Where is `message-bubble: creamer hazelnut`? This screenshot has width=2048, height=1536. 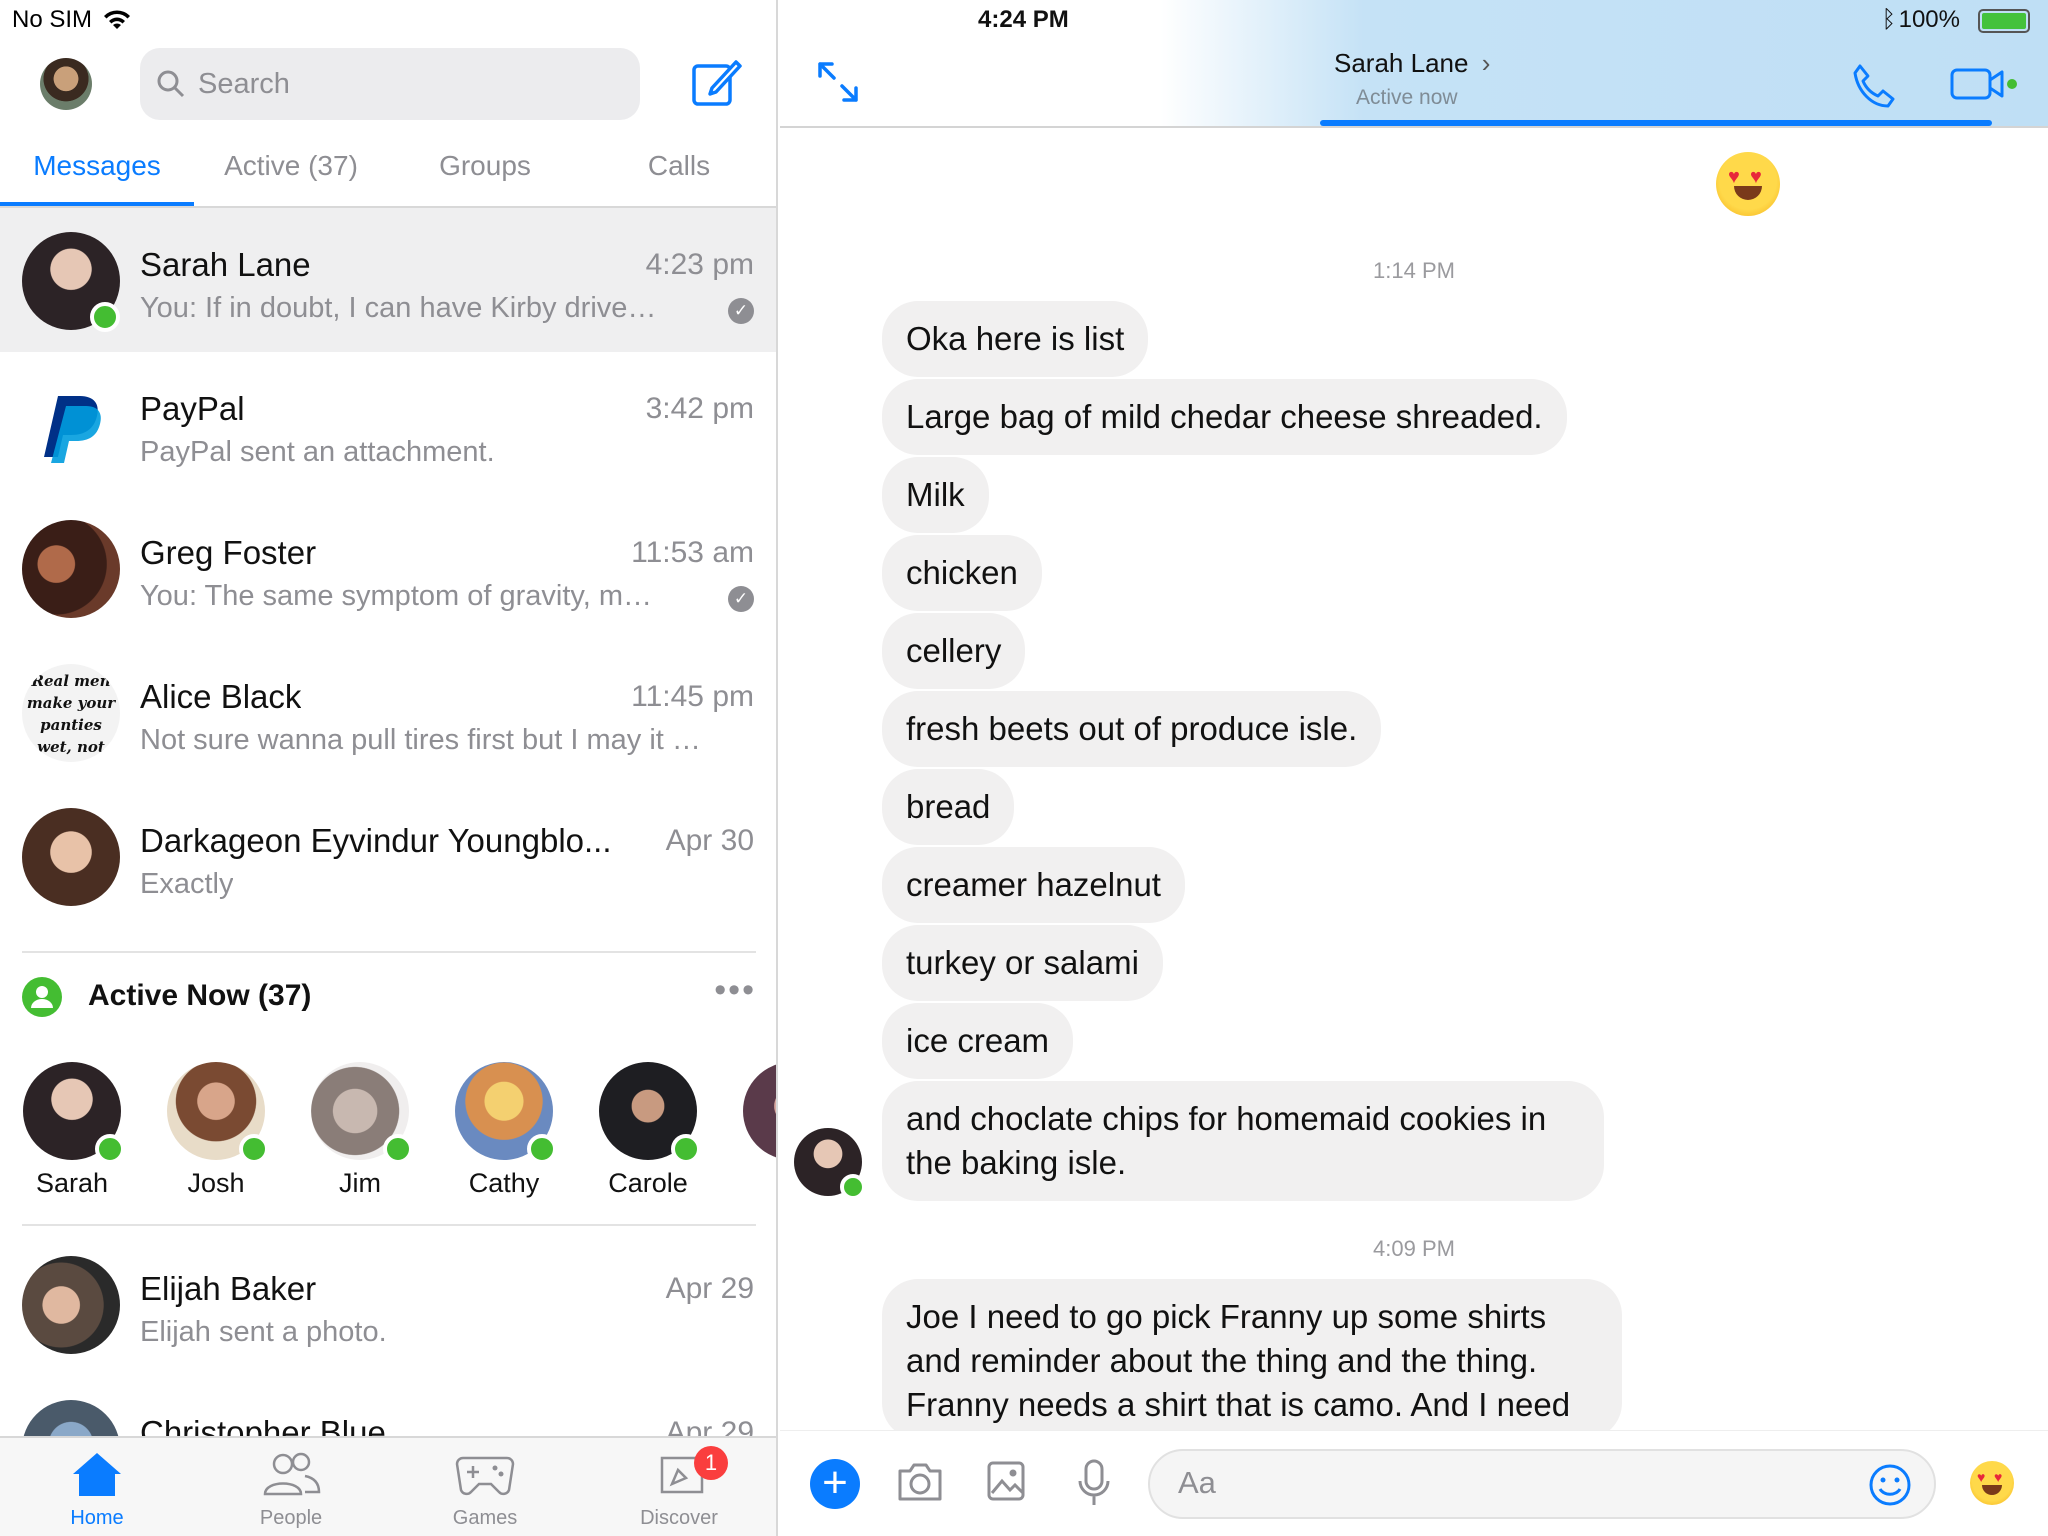 message-bubble: creamer hazelnut is located at coordinates (1033, 885).